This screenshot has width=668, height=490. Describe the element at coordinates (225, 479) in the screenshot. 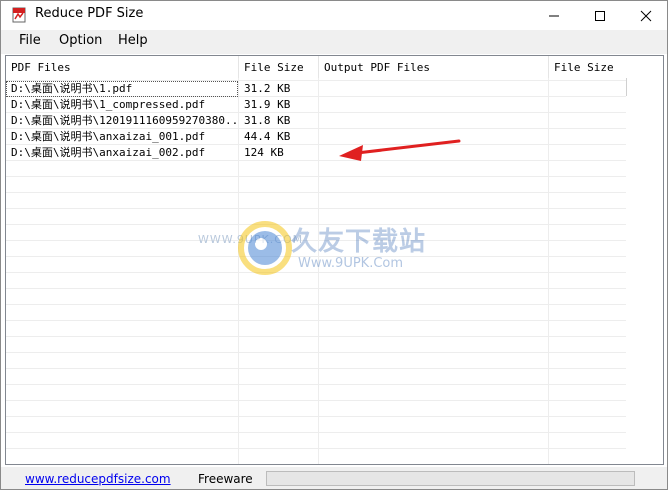

I see `freeware-label: Freeware` at that location.